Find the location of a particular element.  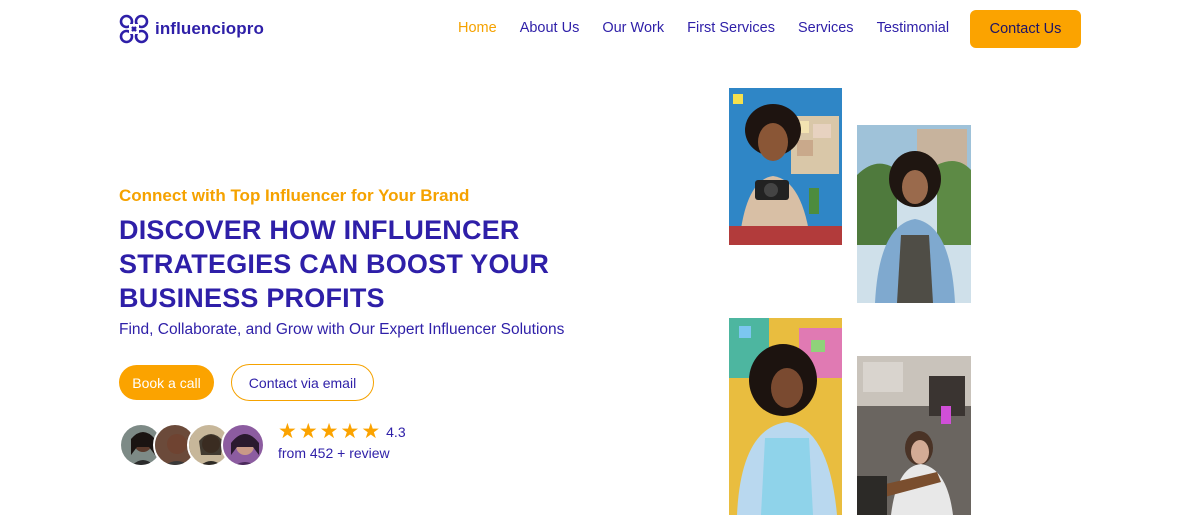

rating-block: ★ ★ ★ ★ ★ 4.3 from 452 + review is located at coordinates (342, 441).